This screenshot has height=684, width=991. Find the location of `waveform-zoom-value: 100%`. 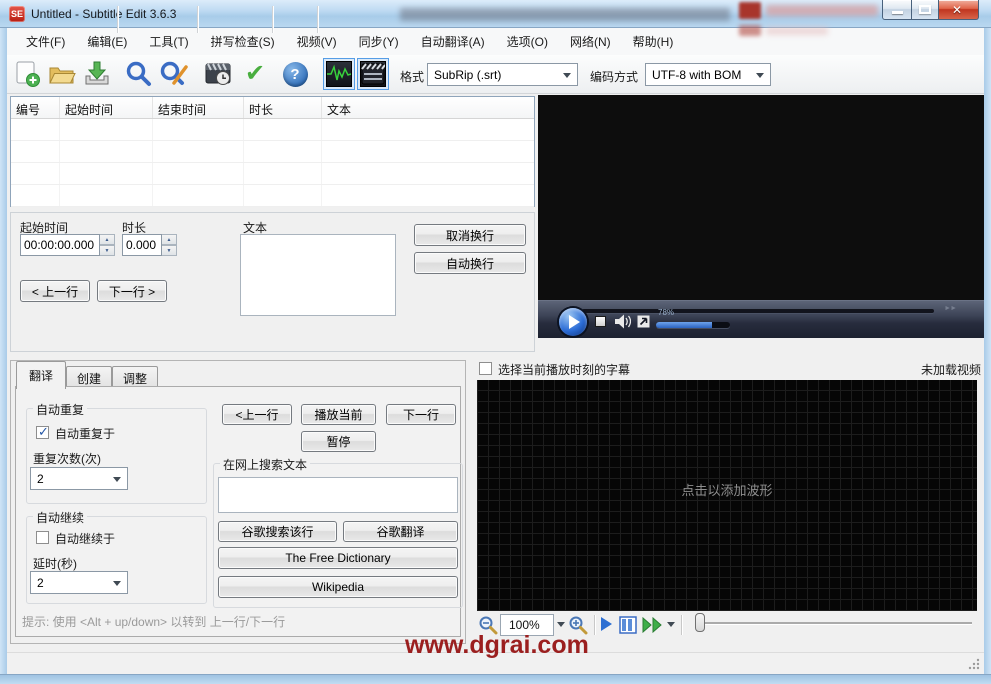

waveform-zoom-value: 100% is located at coordinates (524, 625).